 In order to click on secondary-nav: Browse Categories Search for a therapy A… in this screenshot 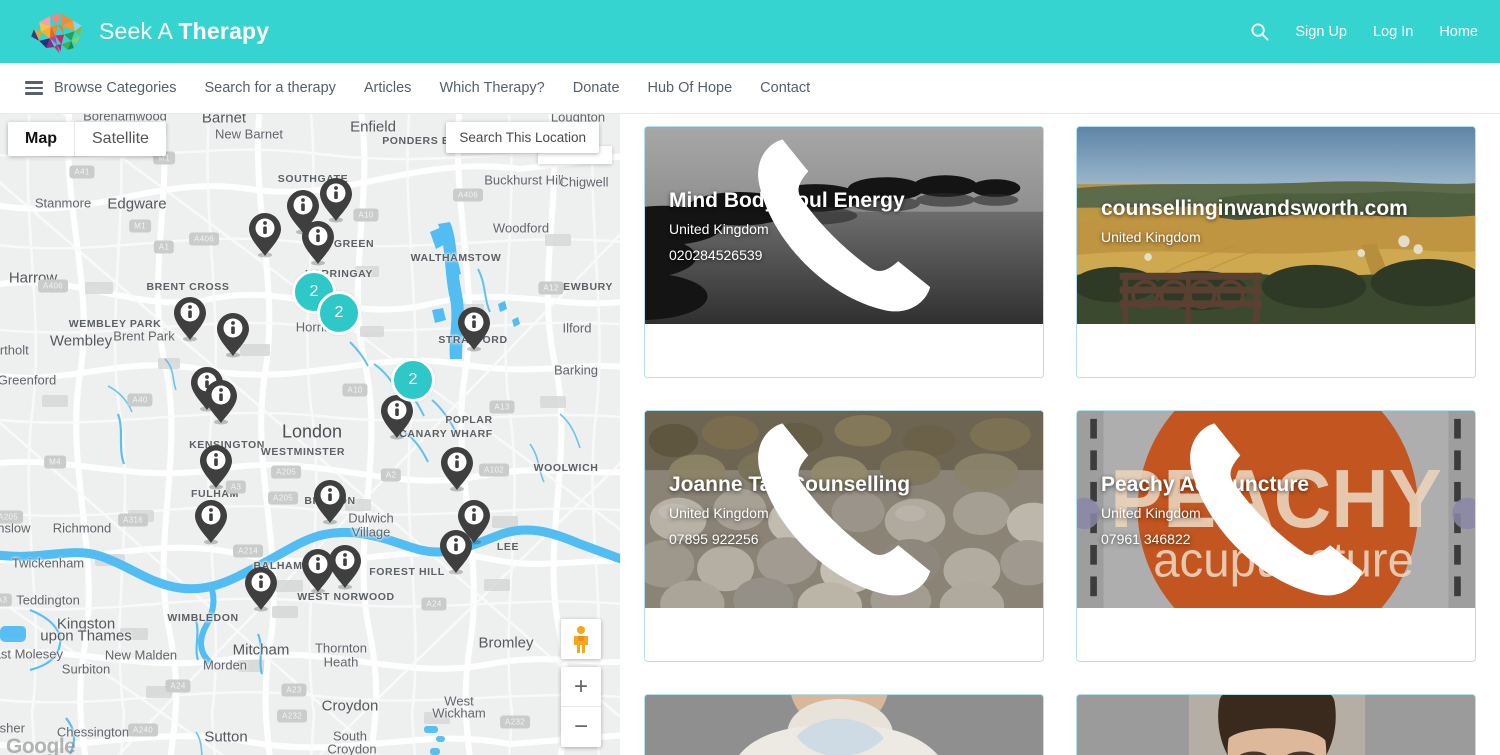, I will do `click(750, 88)`.